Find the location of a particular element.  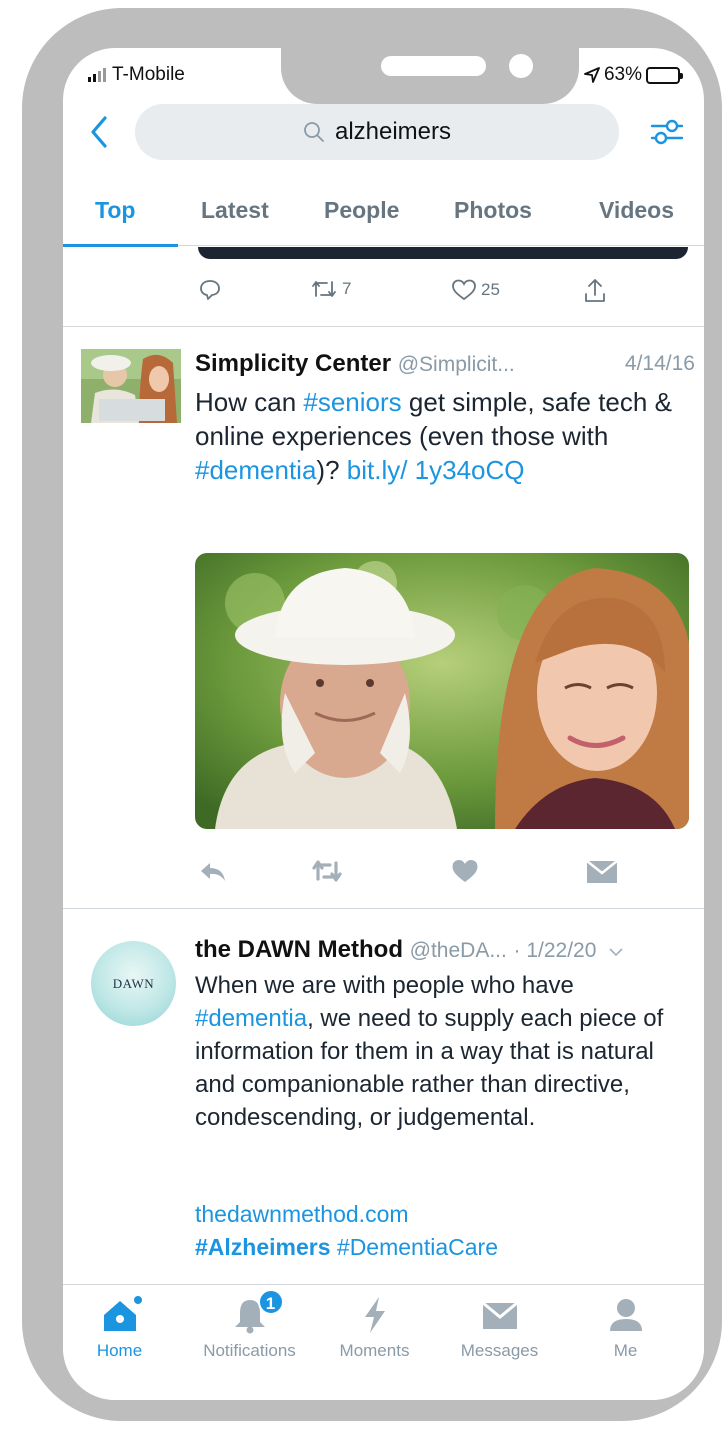

author-name: Simplicity Center is located at coordinates (293, 363).